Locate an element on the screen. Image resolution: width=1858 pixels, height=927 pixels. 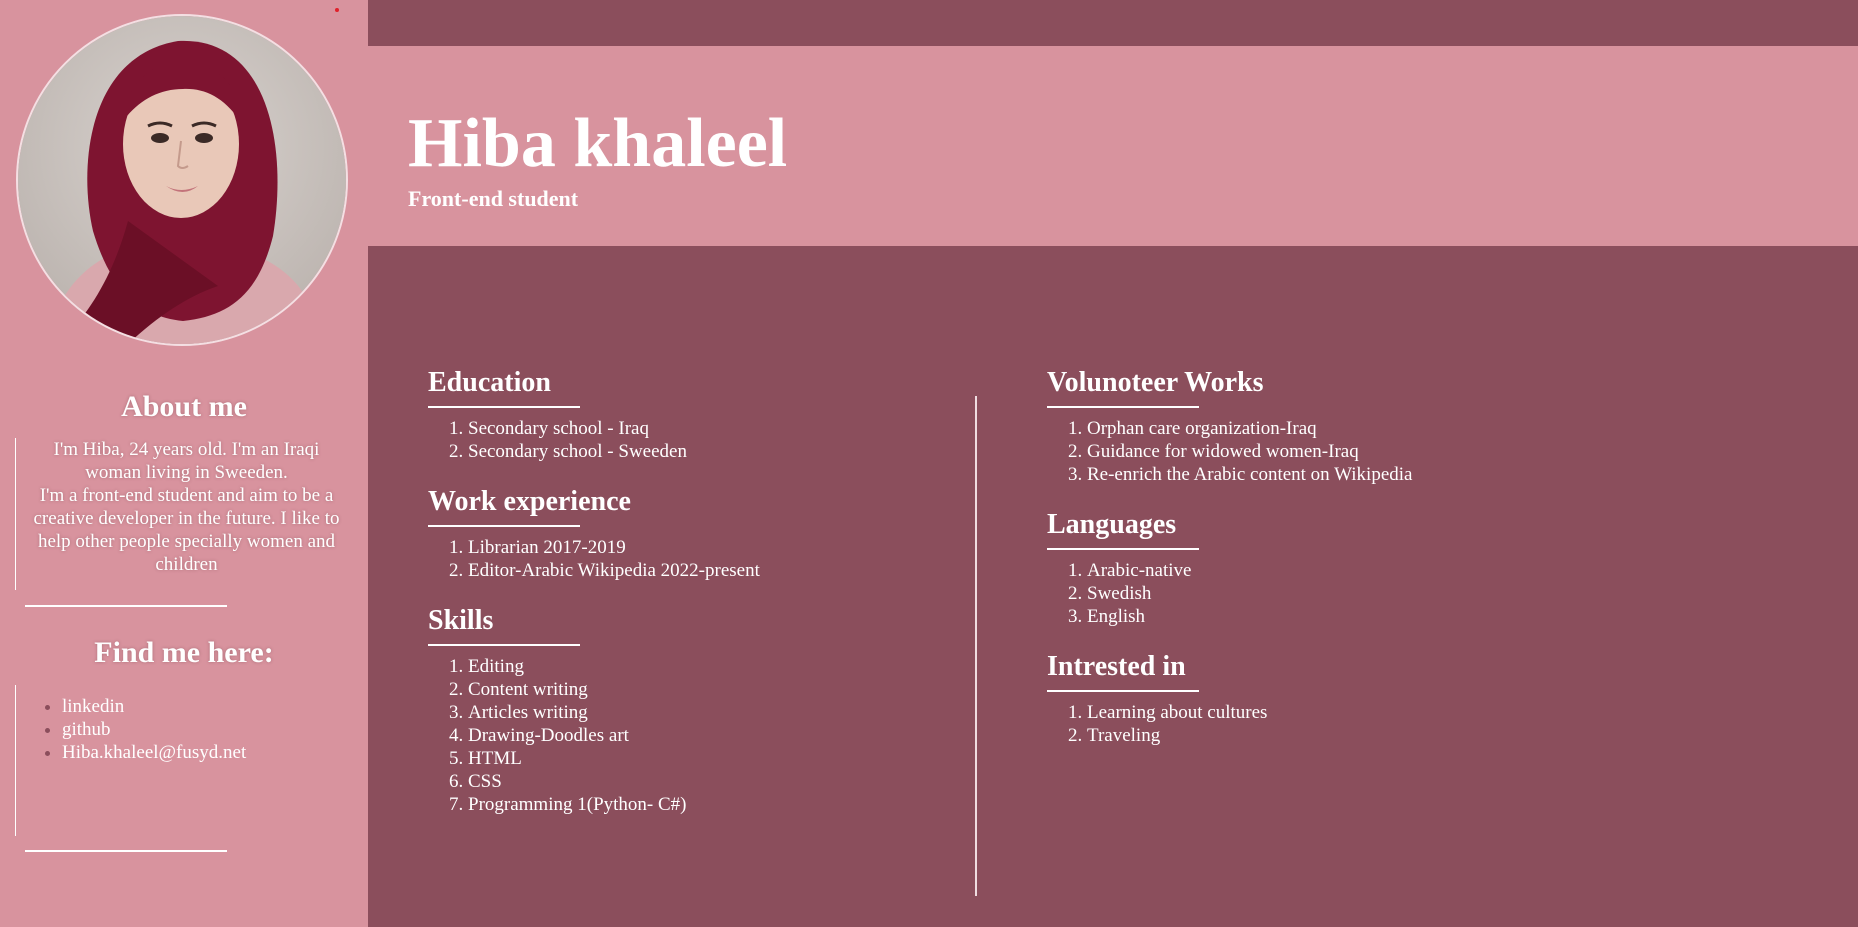
list-item: Secondary school - Iraq is located at coordinates (708, 428).